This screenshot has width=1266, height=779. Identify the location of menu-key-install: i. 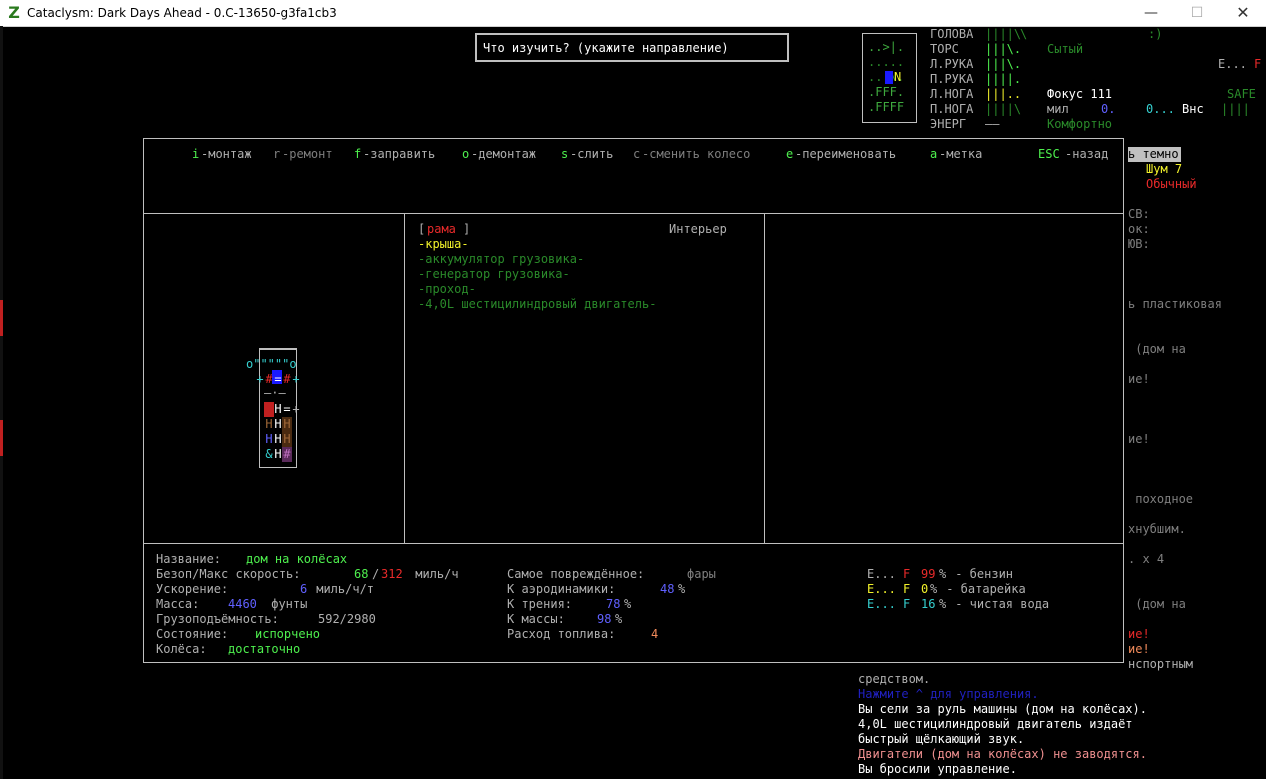
(195, 154).